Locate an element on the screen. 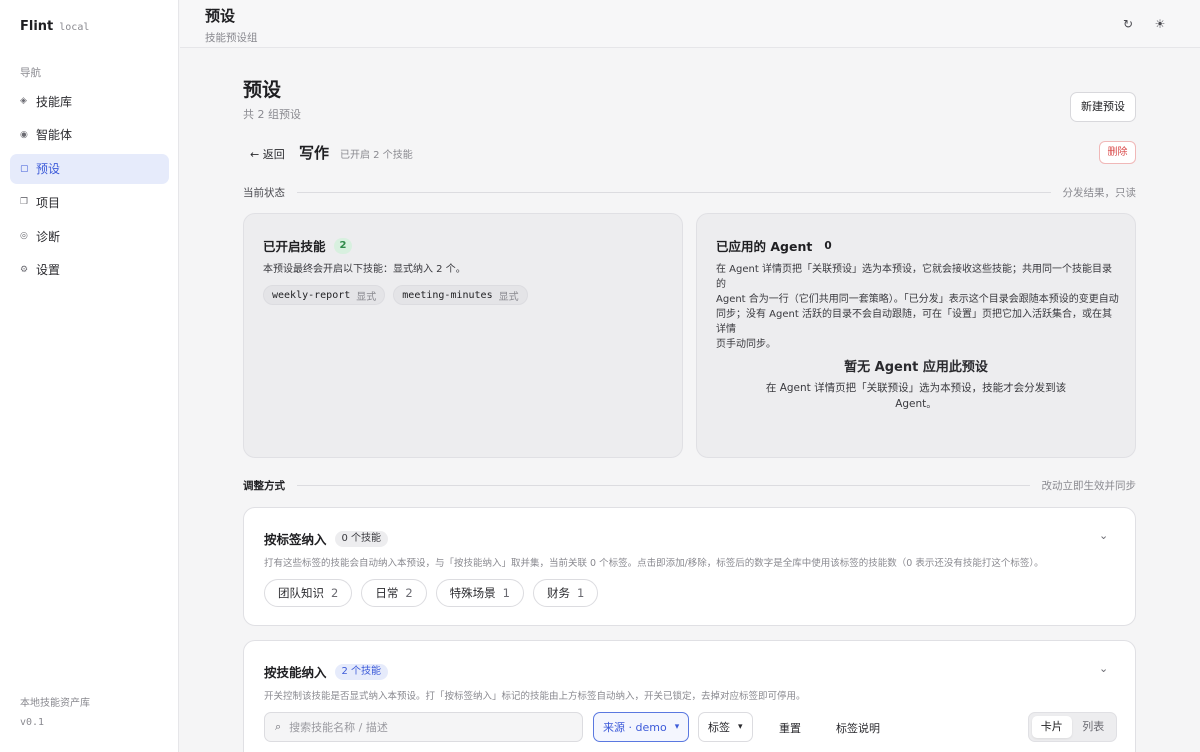 The width and height of the screenshot is (1200, 752). panel-title: 按标签纳入 0 个技能 is located at coordinates (326, 538).